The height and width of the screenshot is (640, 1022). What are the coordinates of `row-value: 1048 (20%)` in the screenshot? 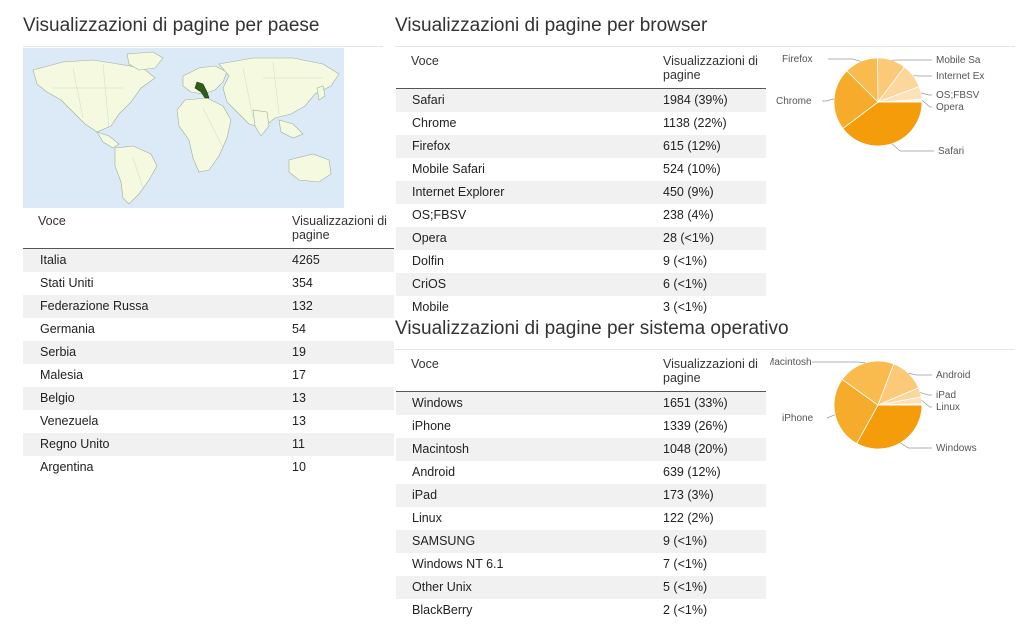 It's located at (714, 449).